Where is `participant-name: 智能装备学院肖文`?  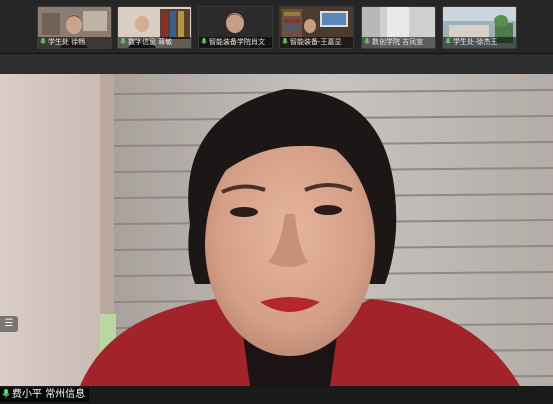 participant-name: 智能装备学院肖文 is located at coordinates (237, 42).